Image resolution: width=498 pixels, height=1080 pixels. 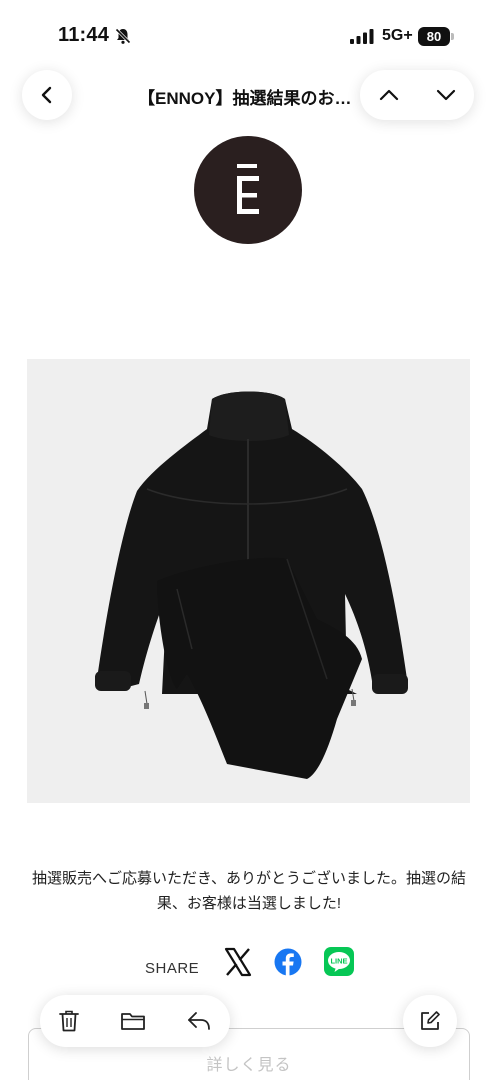 What do you see at coordinates (84, 35) in the screenshot?
I see `status-time: 11:44` at bounding box center [84, 35].